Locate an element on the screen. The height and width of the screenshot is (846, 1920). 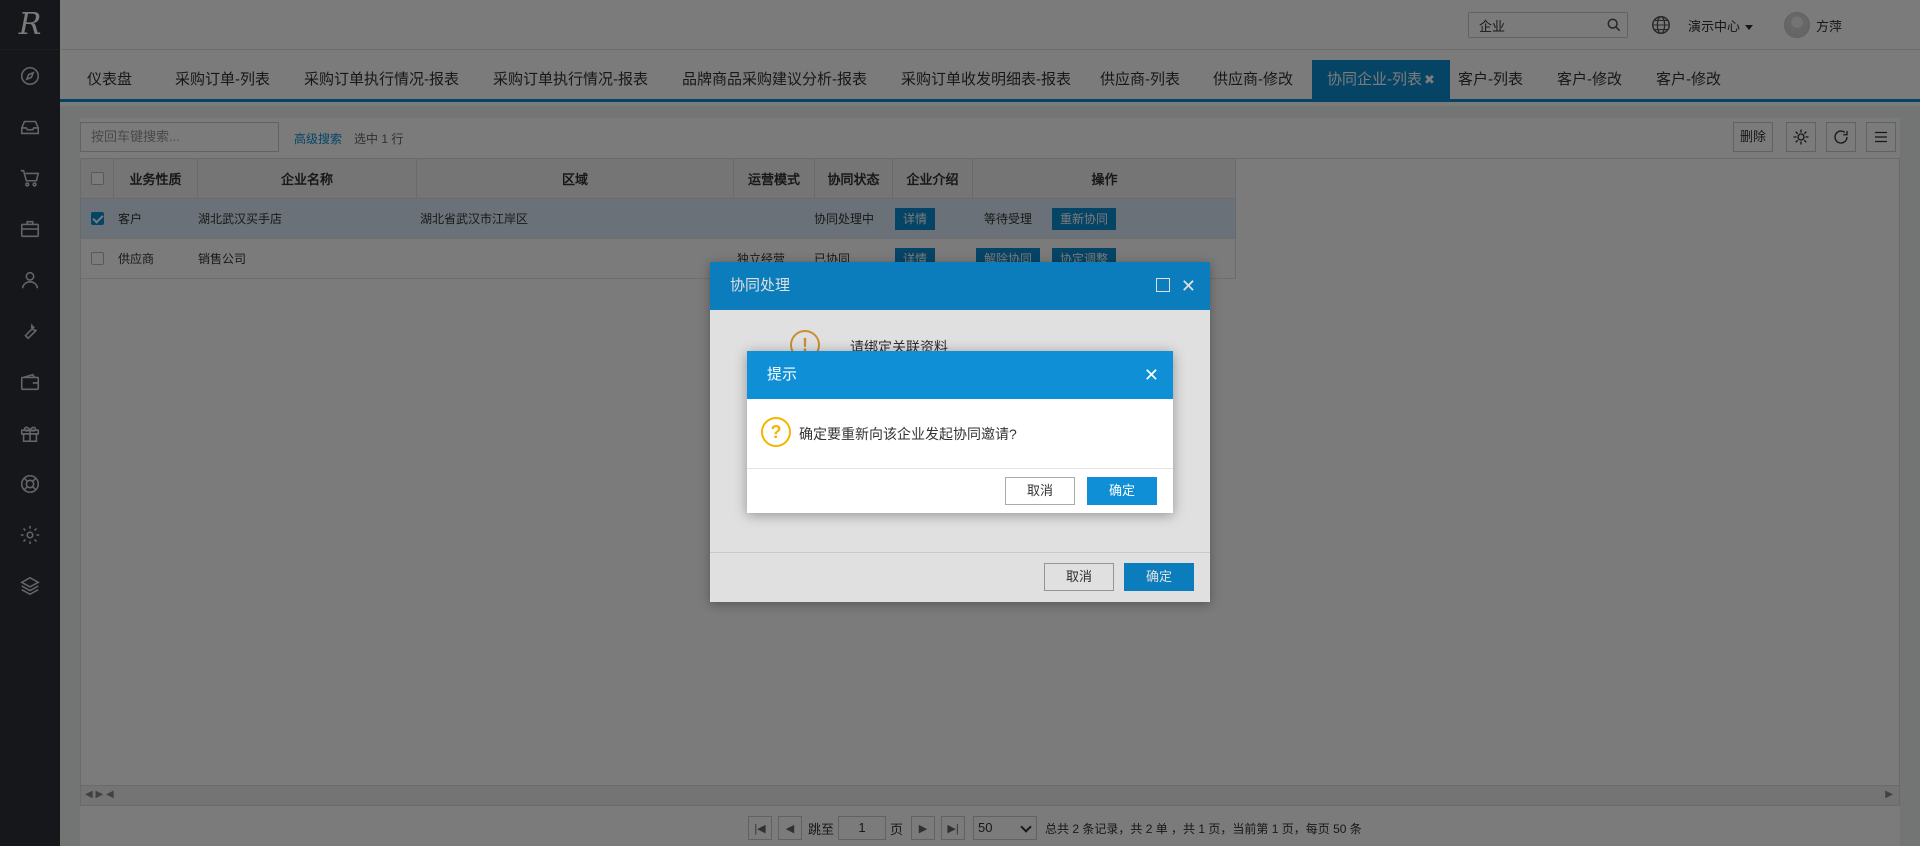
cancel-button: 取消 is located at coordinates (1040, 491).